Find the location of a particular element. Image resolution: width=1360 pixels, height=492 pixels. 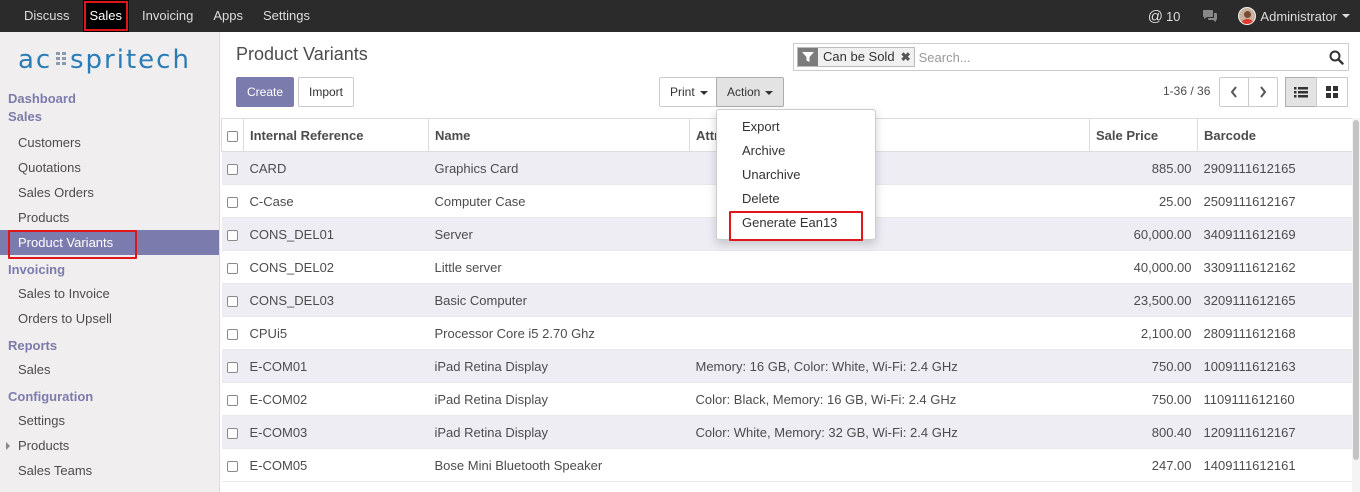

column-header-internal-reference: Internal Reference is located at coordinates (336, 135).